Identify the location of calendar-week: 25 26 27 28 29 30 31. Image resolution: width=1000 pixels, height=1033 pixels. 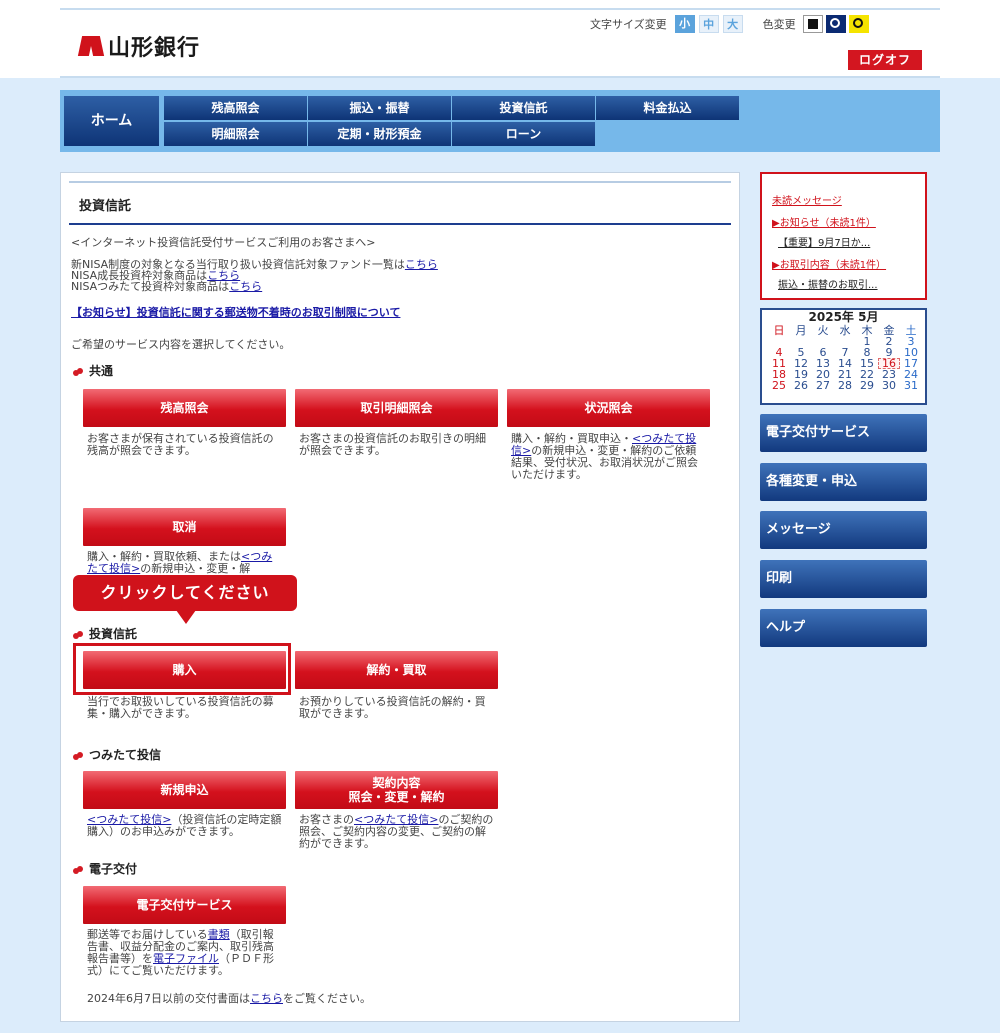
(845, 385).